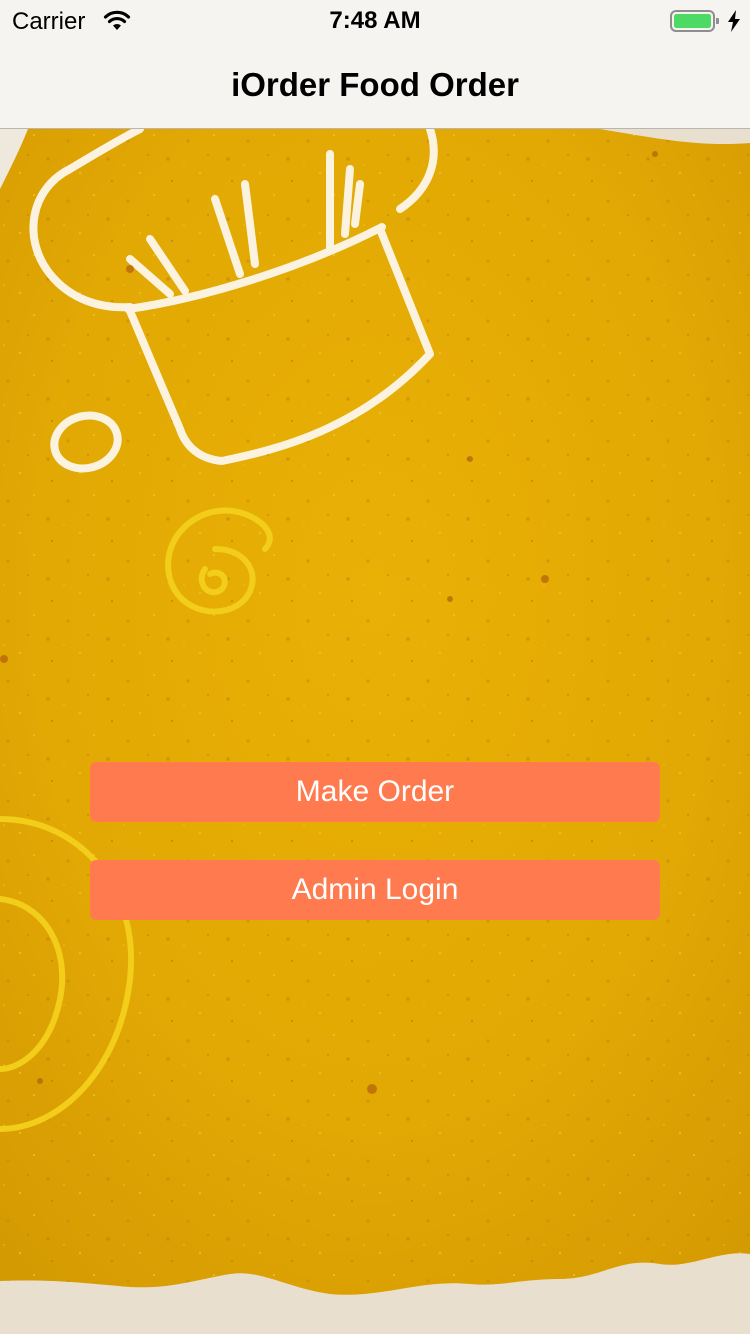  I want to click on admin-login-button: Admin Login, so click(375, 890).